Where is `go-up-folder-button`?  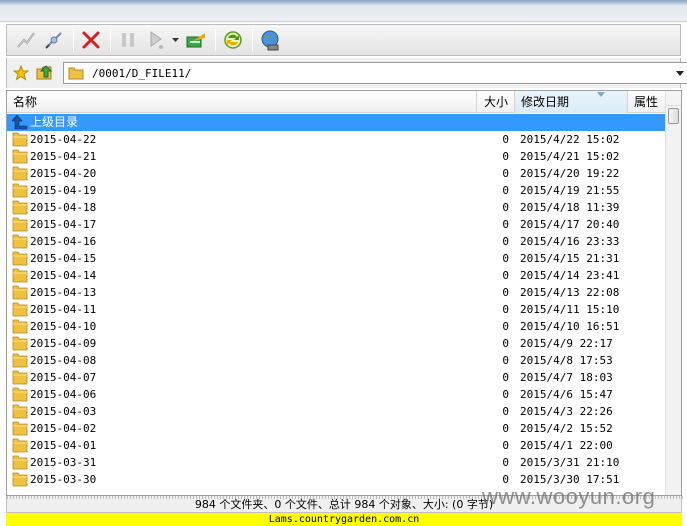 go-up-folder-button is located at coordinates (45, 73).